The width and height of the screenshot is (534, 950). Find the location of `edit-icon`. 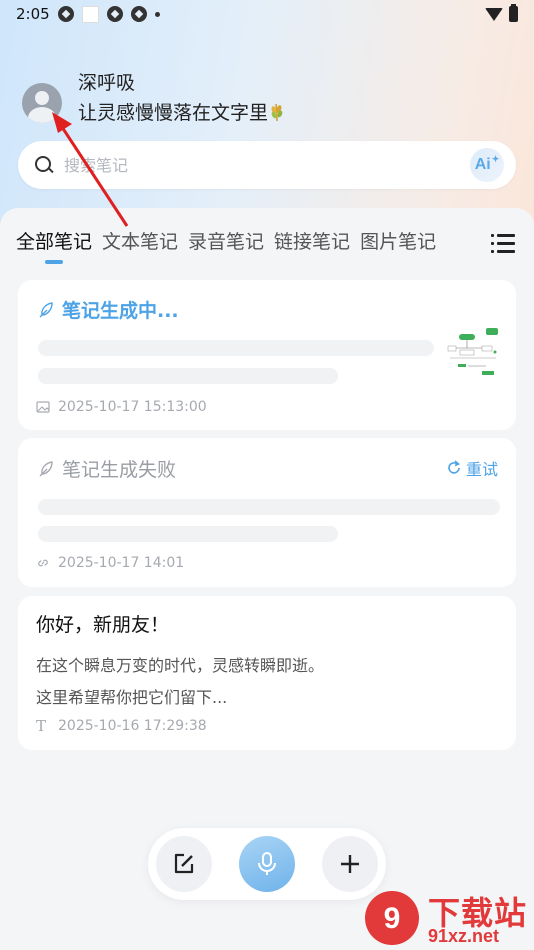

edit-icon is located at coordinates (184, 863).